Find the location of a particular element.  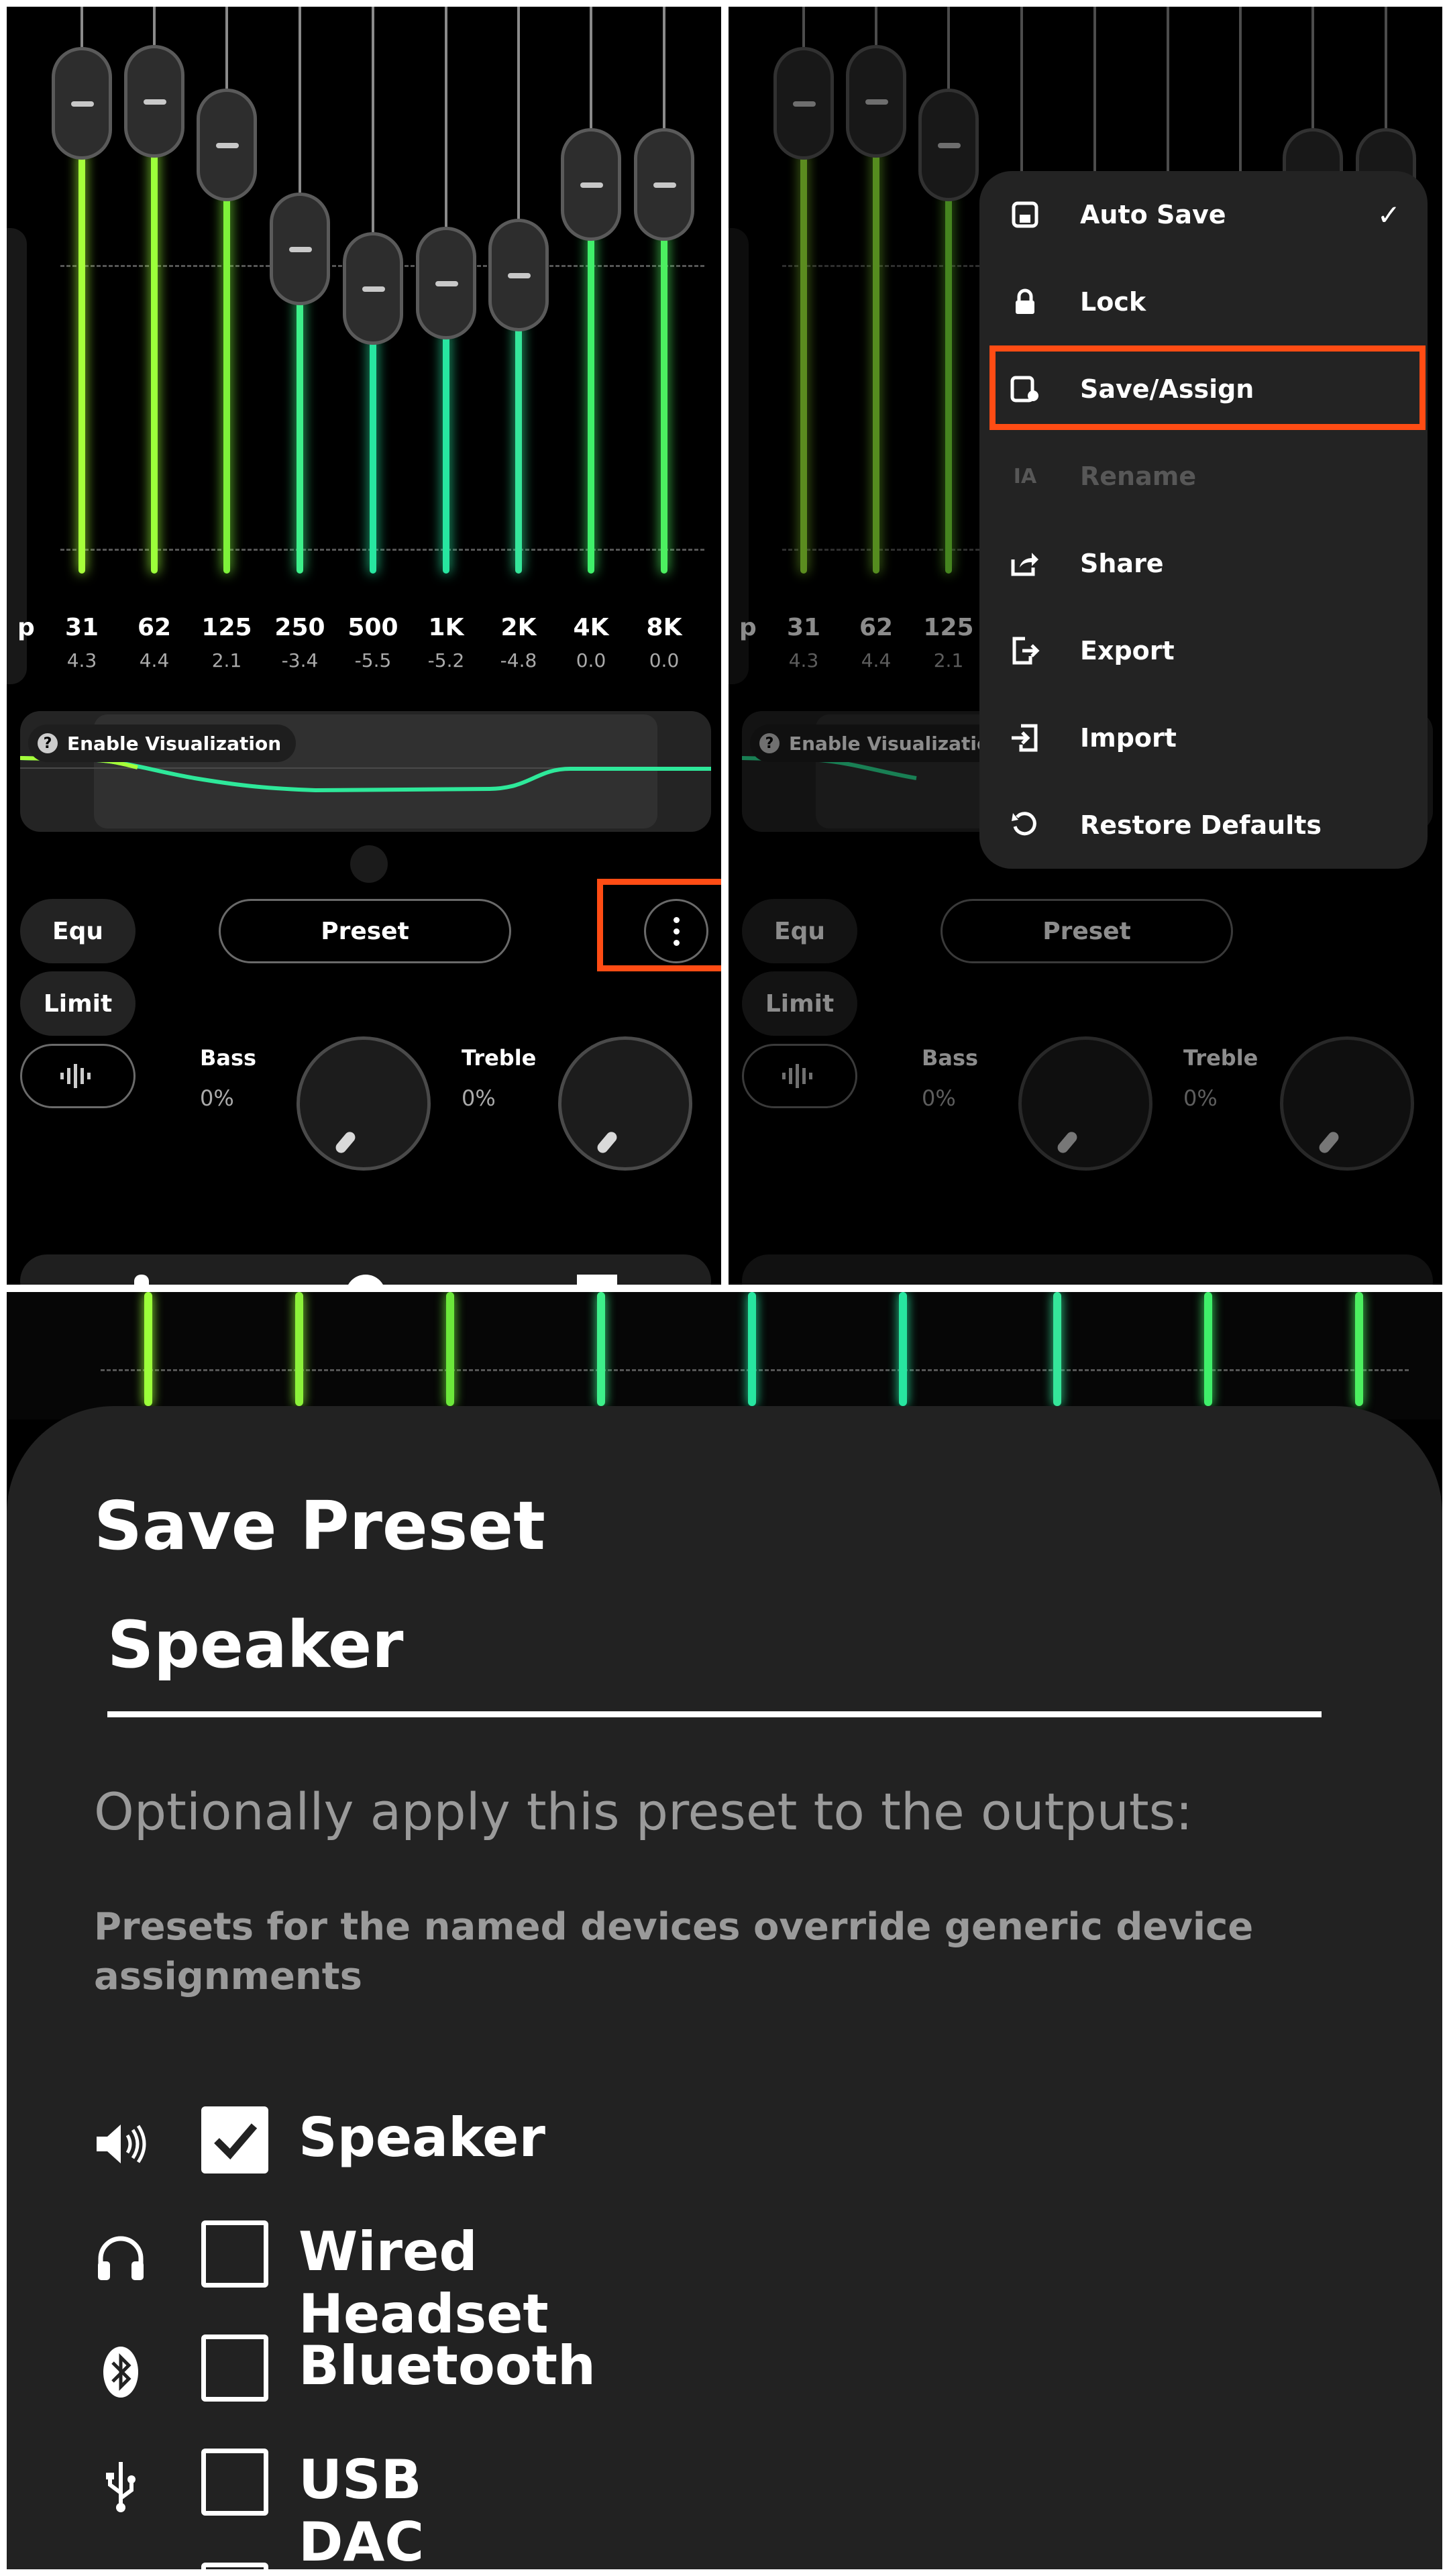

rename-icon: IA is located at coordinates (1025, 476).